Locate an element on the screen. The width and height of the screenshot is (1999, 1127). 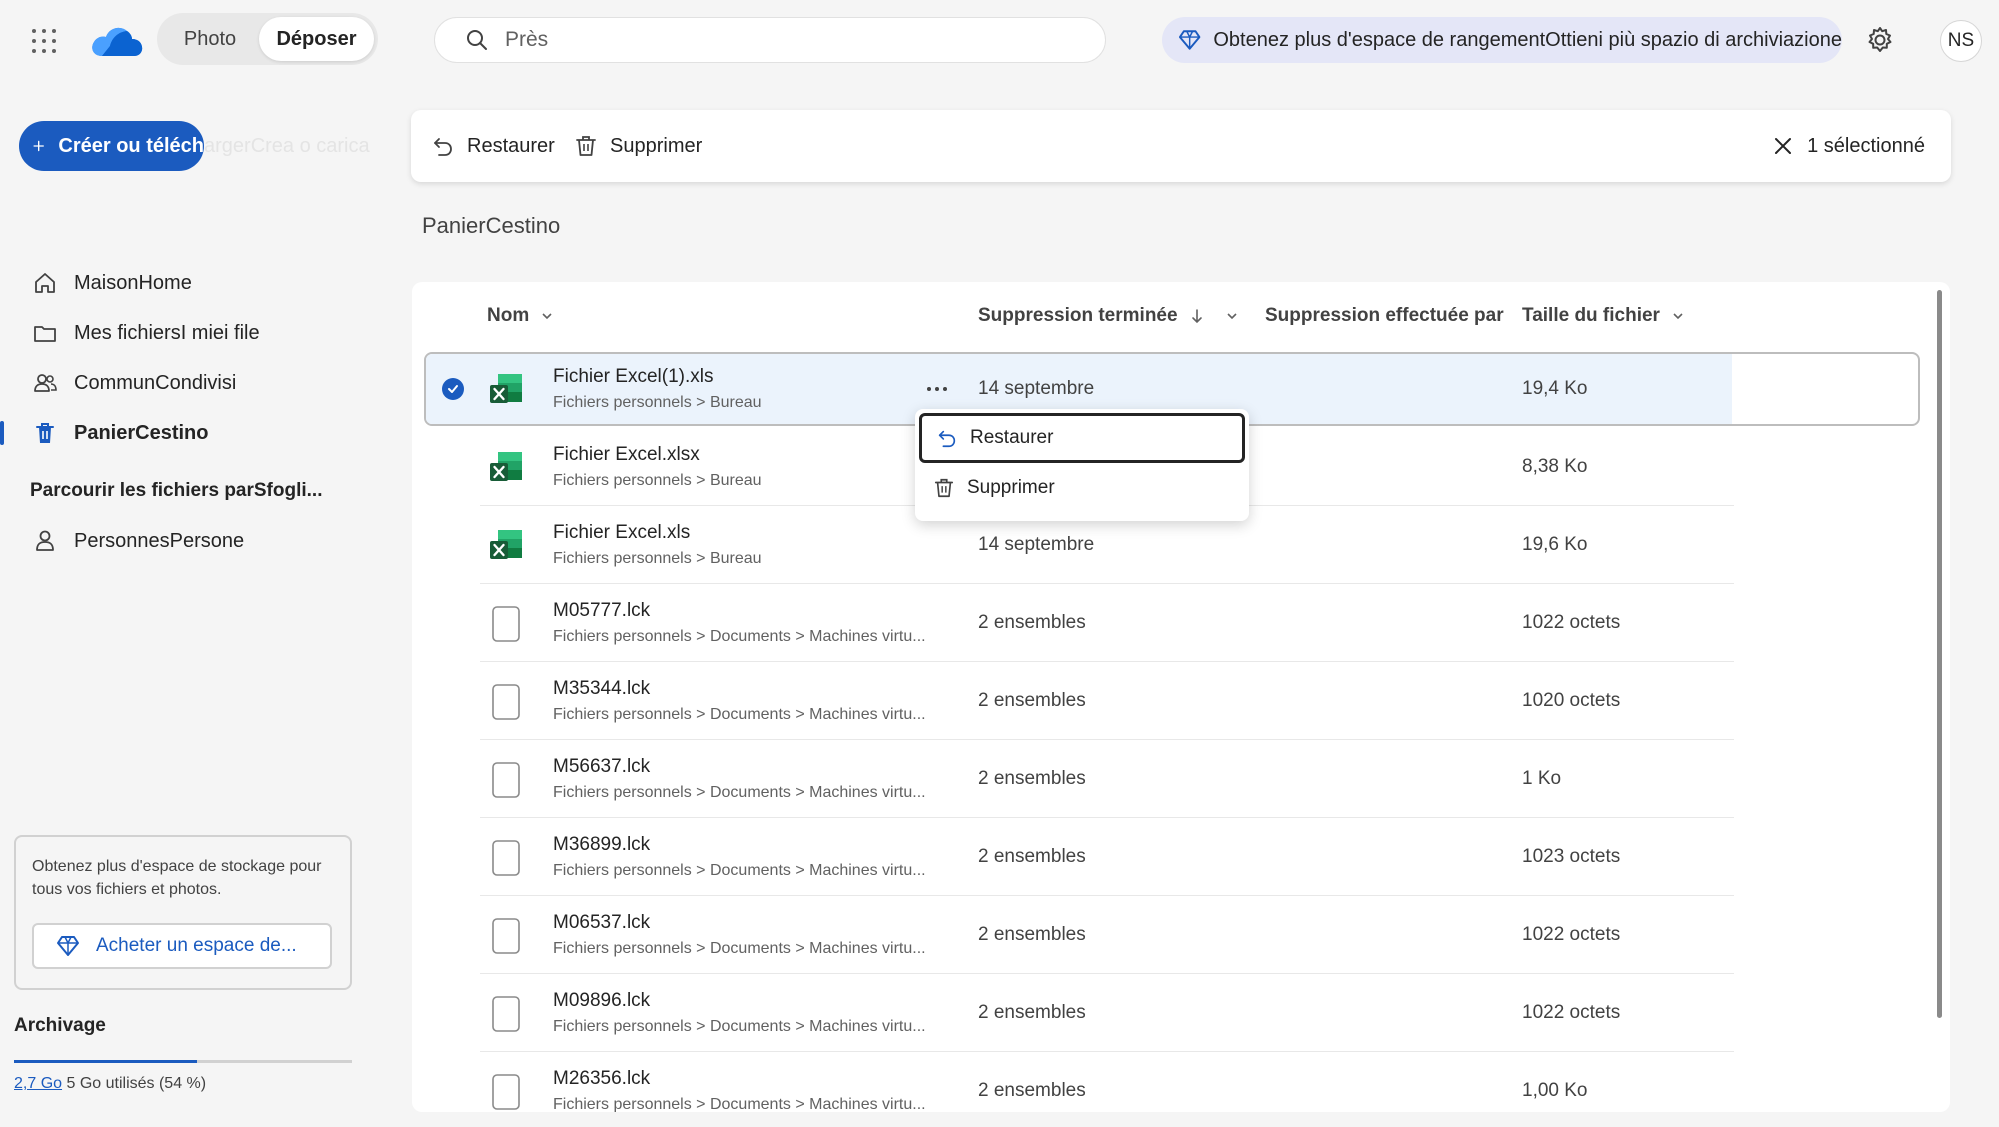
restore-button: Restaurer is located at coordinates (493, 146).